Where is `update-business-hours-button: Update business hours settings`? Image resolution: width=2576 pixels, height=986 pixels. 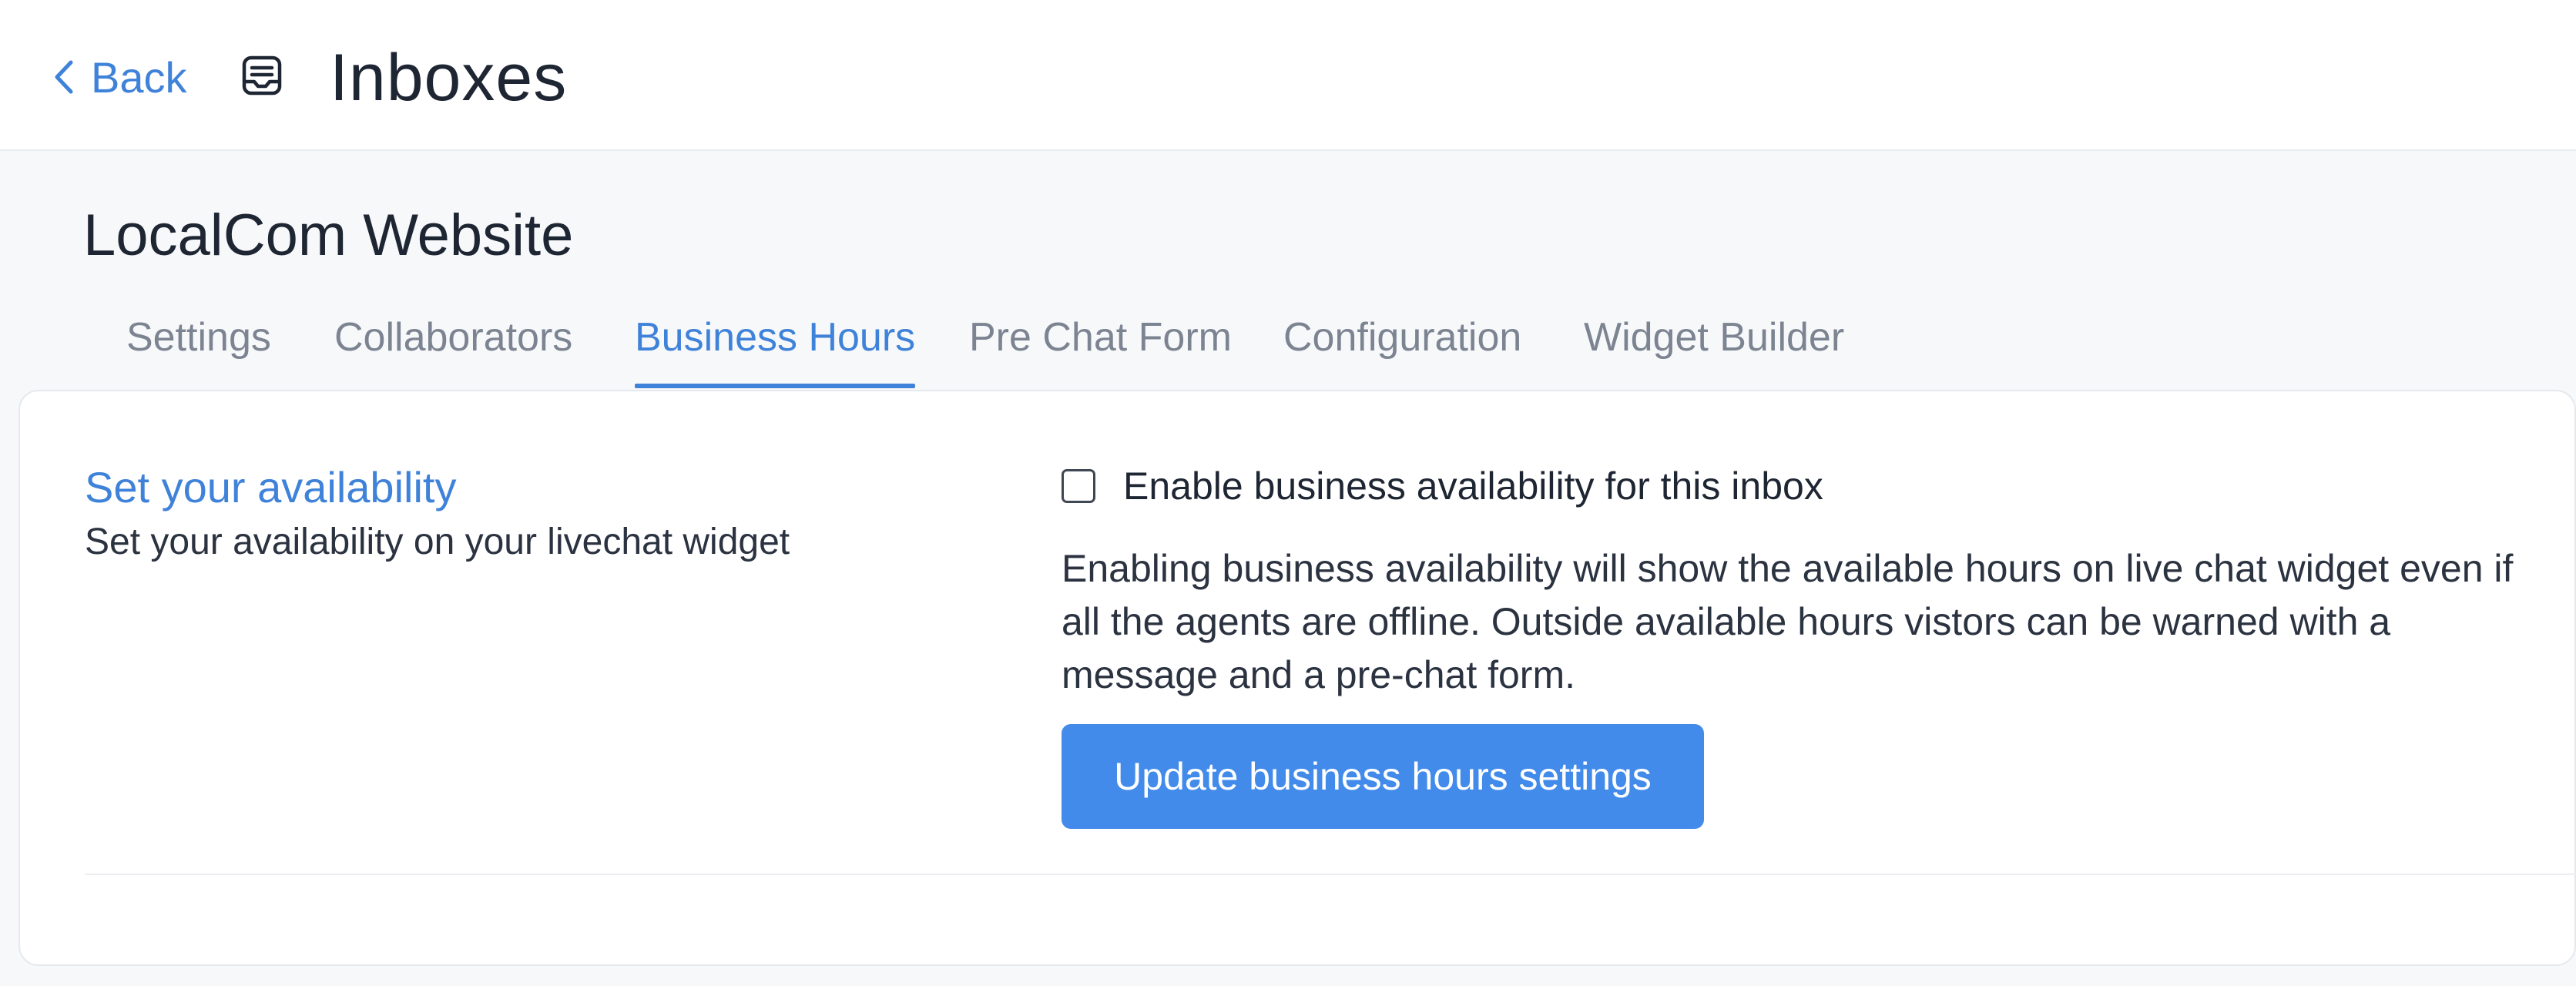 update-business-hours-button: Update business hours settings is located at coordinates (1383, 776).